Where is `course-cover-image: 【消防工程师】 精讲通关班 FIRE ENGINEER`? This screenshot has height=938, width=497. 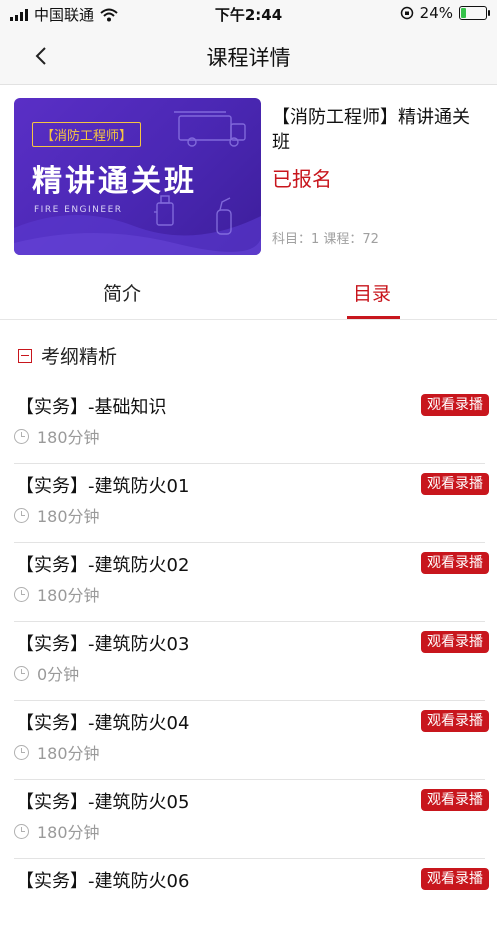 course-cover-image: 【消防工程师】 精讲通关班 FIRE ENGINEER is located at coordinates (137, 176).